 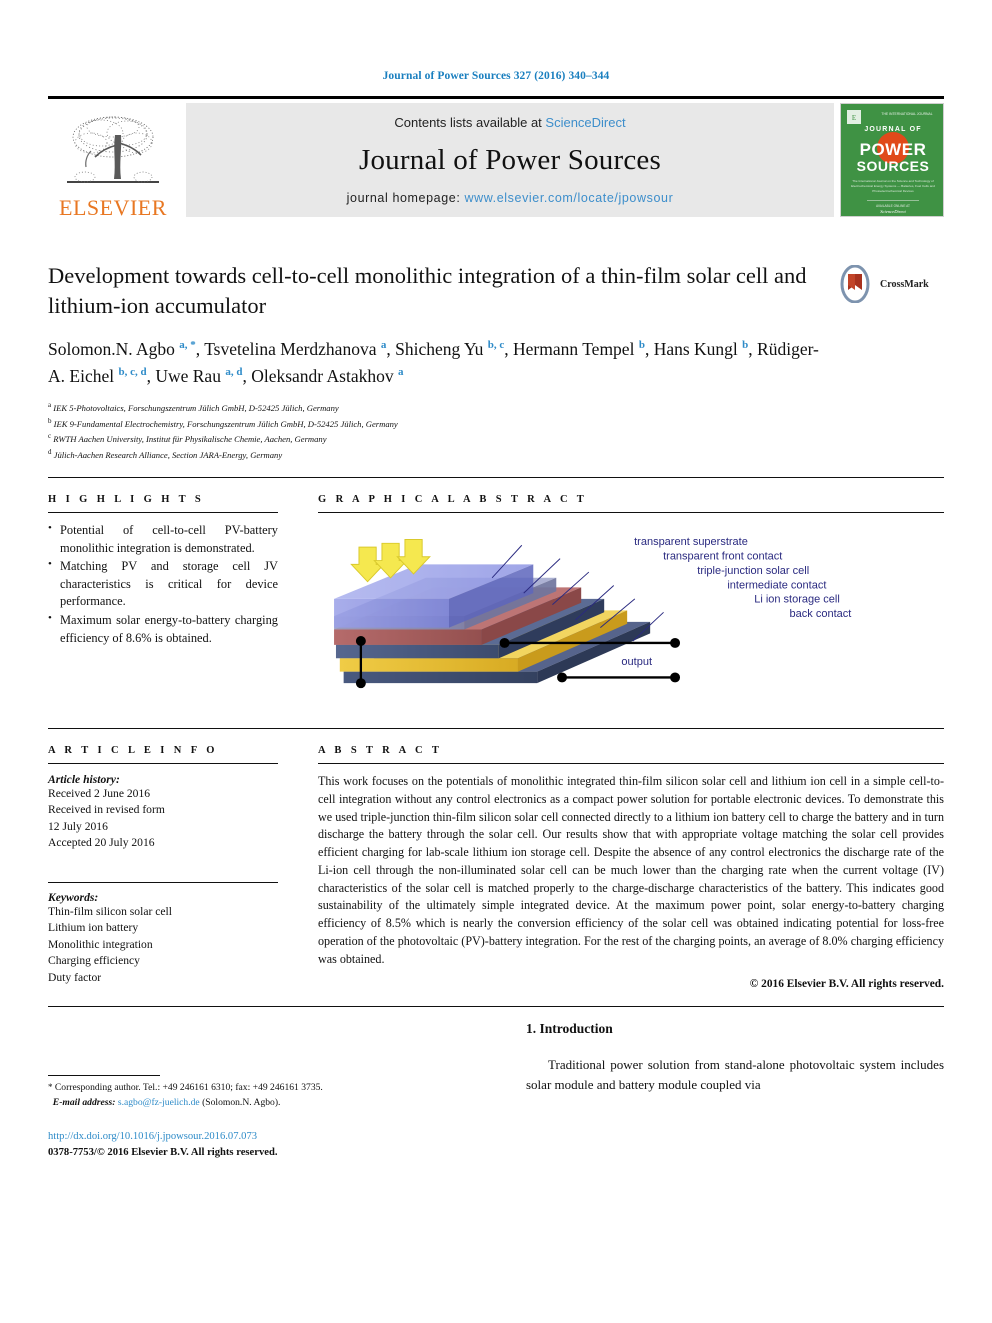 I want to click on svg-text: E, so click(x=854, y=118).